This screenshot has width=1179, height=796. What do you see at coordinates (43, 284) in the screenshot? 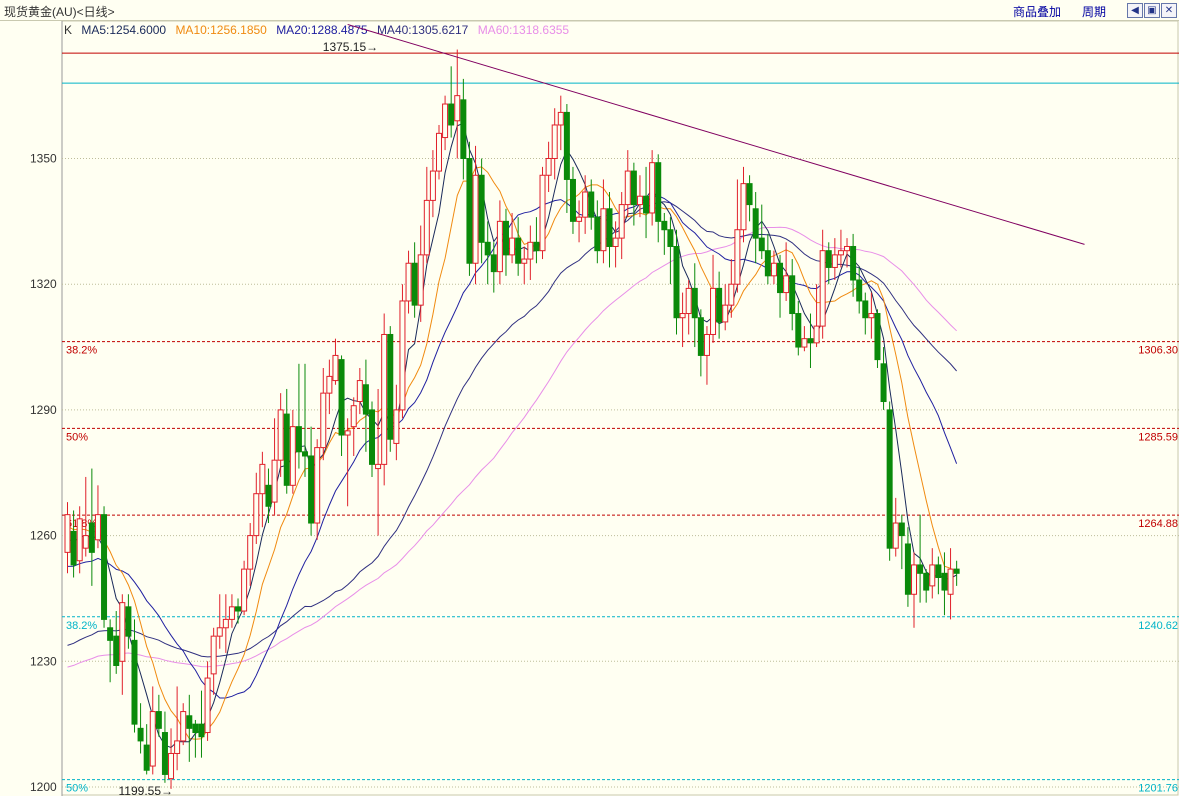
I see `y-tick-label: 1320` at bounding box center [43, 284].